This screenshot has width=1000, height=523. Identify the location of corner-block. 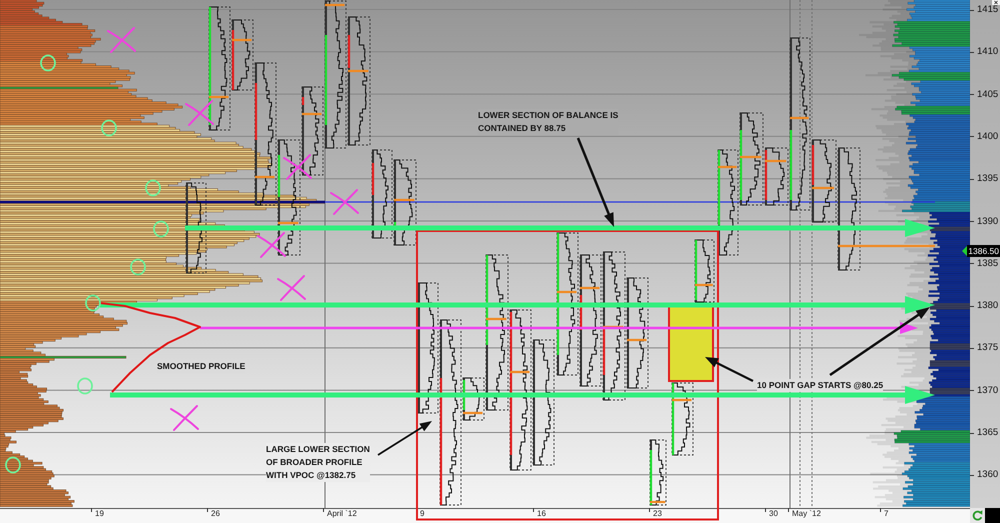
(992, 515).